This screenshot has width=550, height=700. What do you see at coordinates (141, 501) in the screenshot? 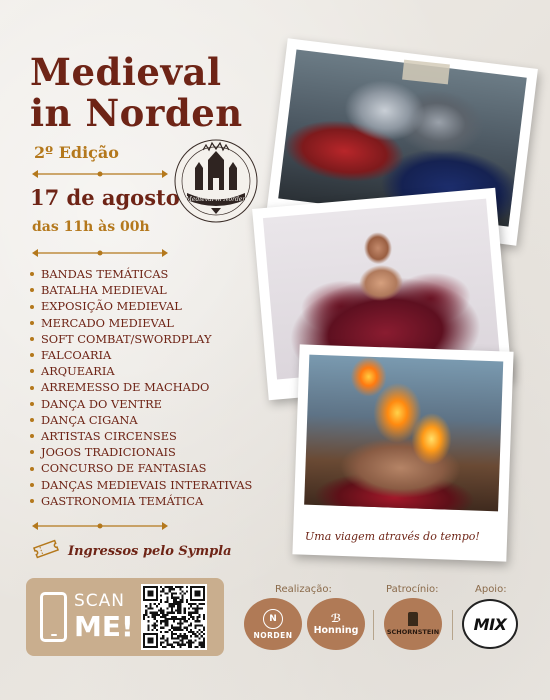
I see `list-item: GASTRONOMIA TEMÁTICA` at bounding box center [141, 501].